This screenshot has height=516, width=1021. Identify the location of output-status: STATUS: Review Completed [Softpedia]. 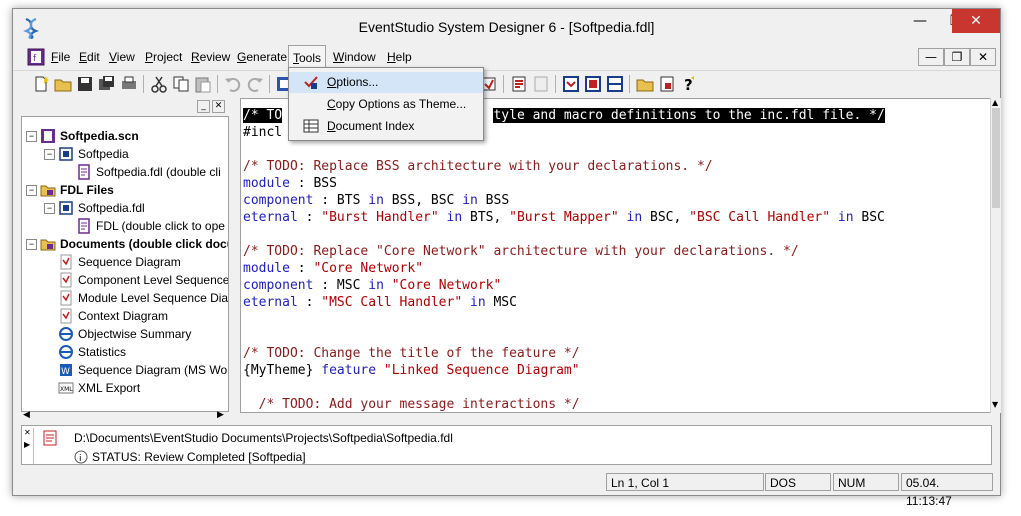
(199, 457).